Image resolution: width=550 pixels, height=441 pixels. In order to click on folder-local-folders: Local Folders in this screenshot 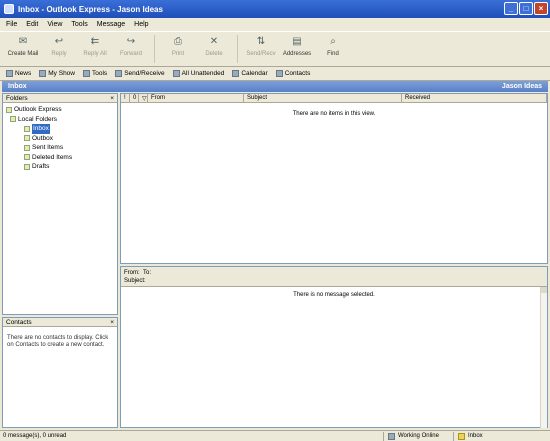, I will do `click(60, 120)`.